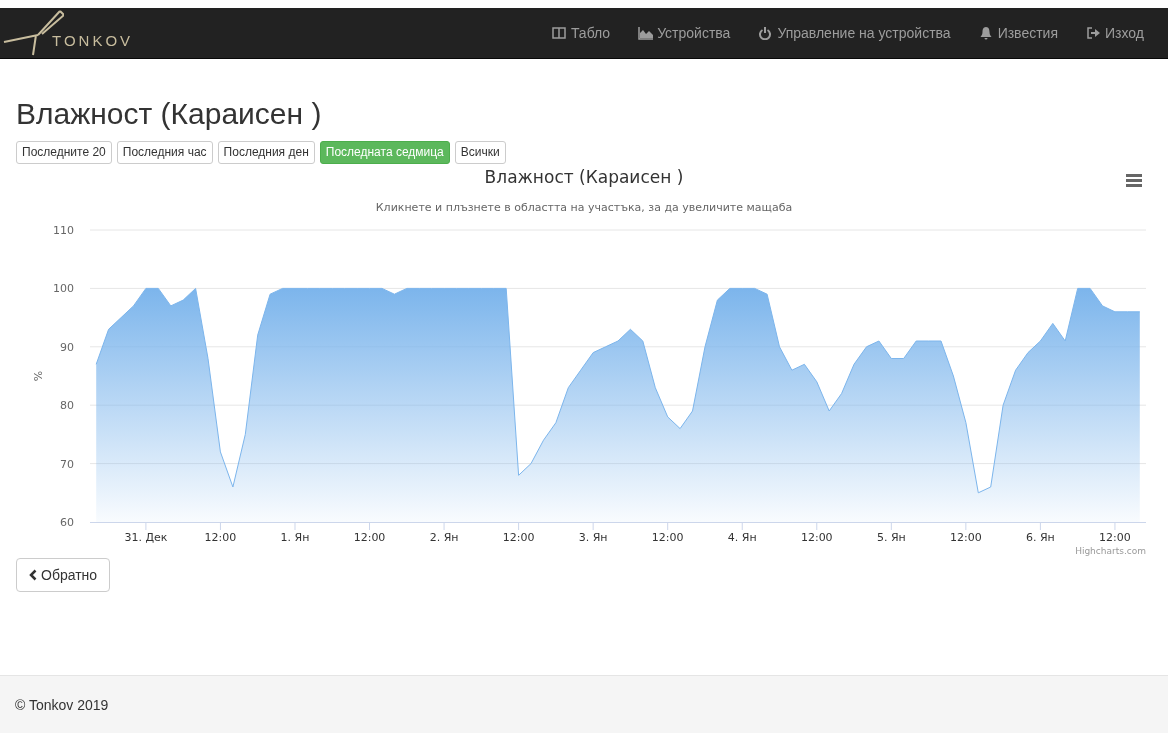 Image resolution: width=1168 pixels, height=733 pixels. Describe the element at coordinates (164, 152) in the screenshot. I see `range-button: Последния час` at that location.